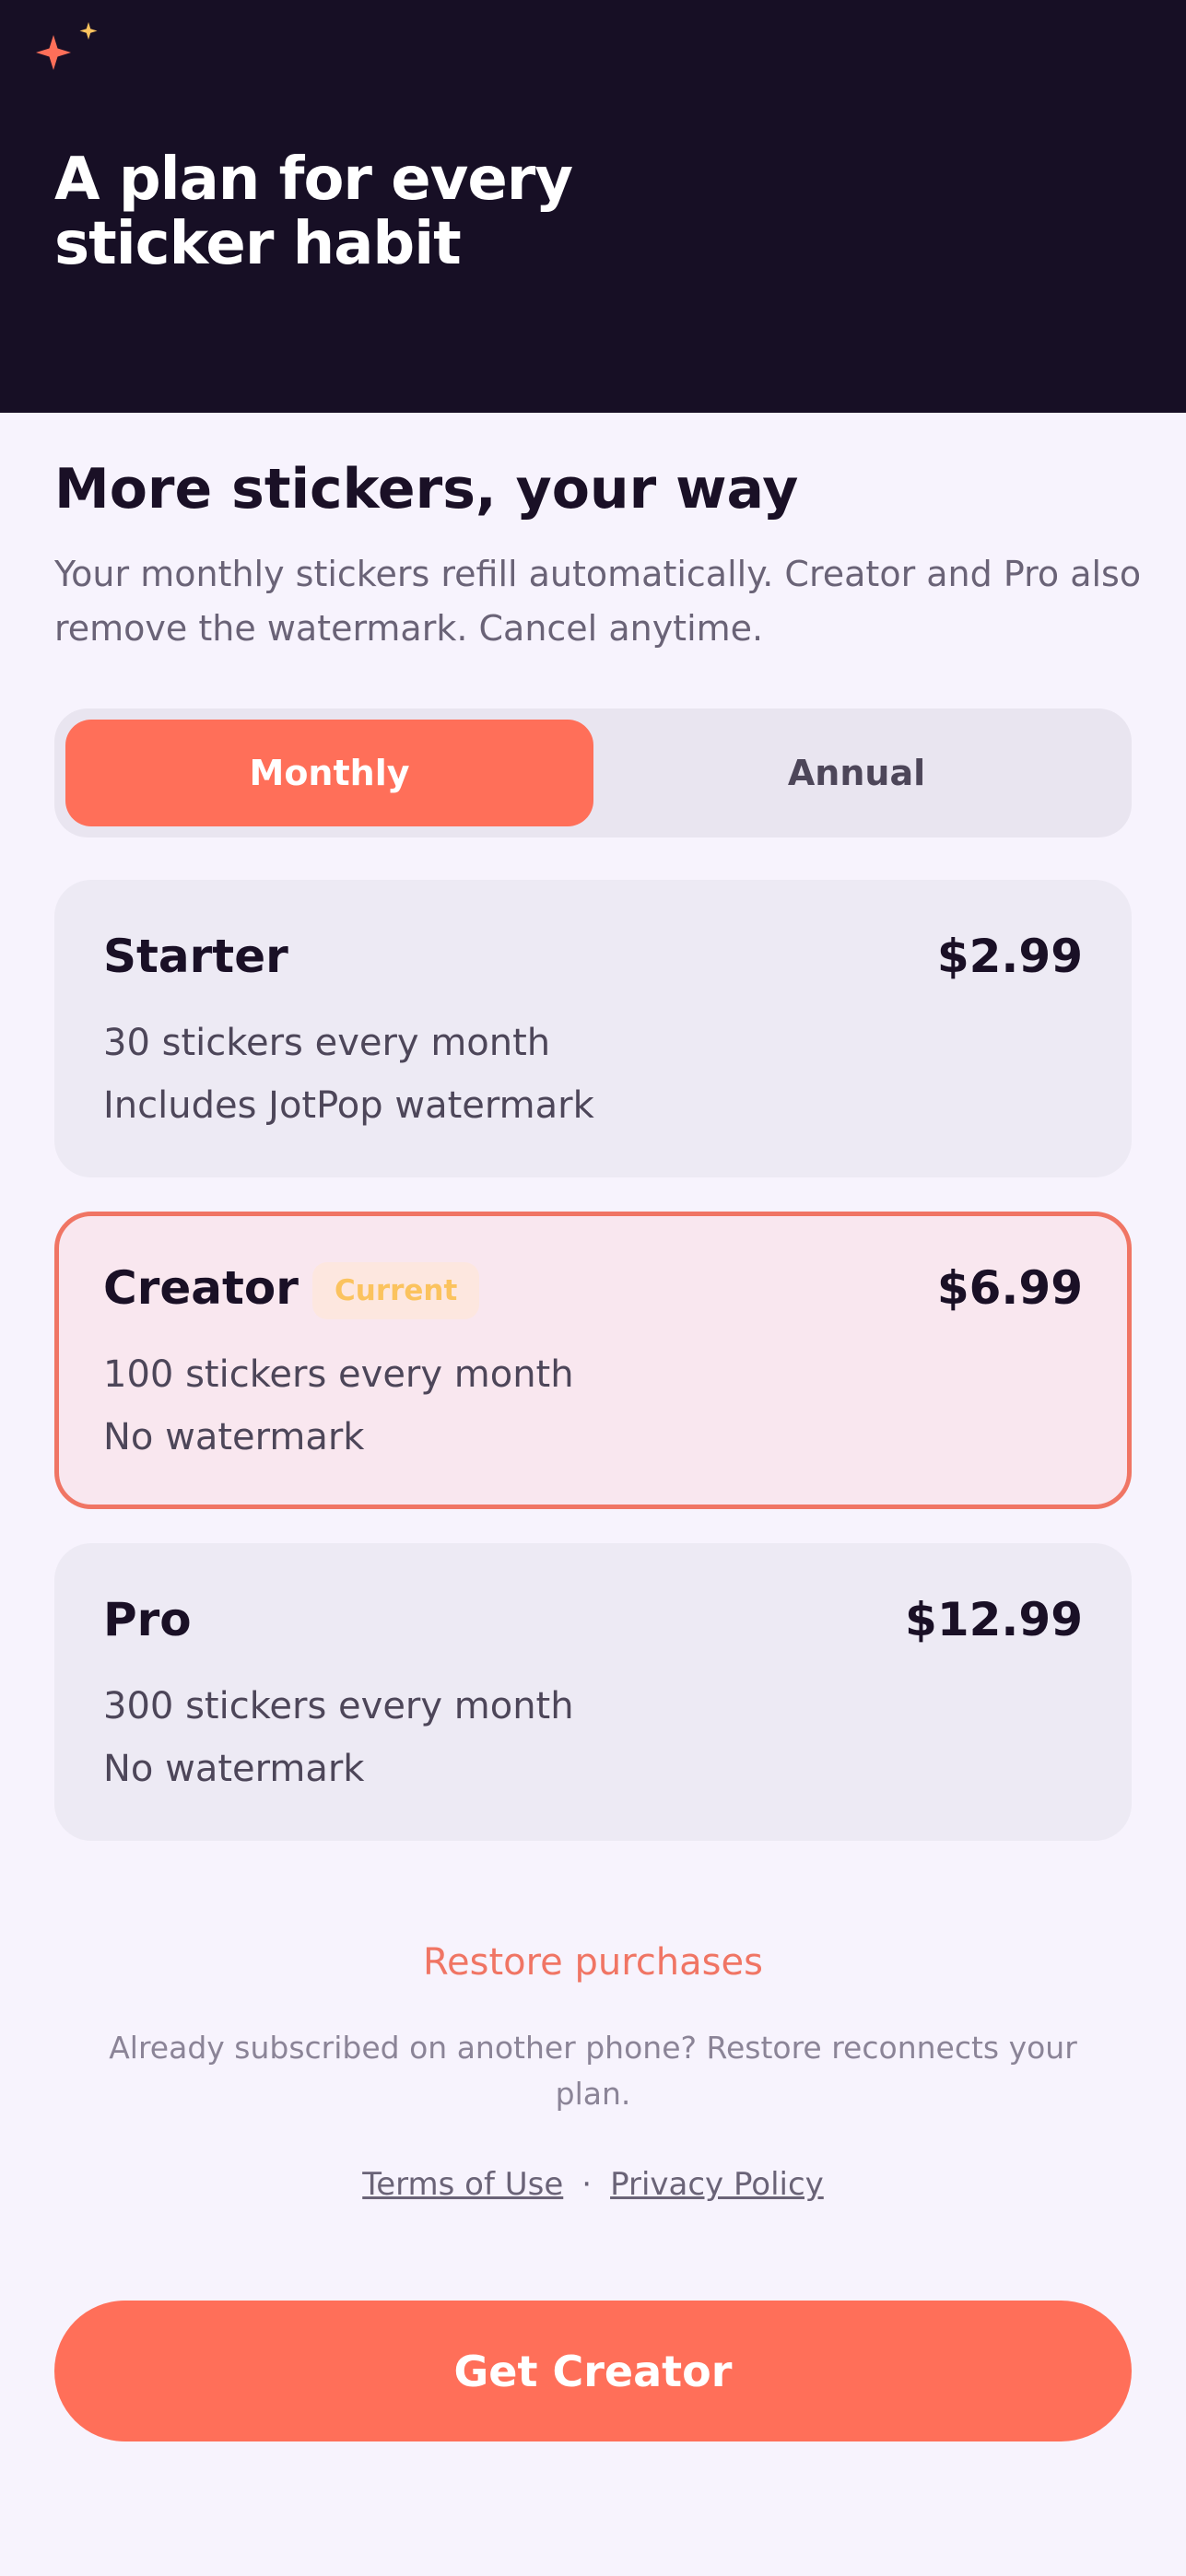 Image resolution: width=1186 pixels, height=2576 pixels. What do you see at coordinates (147, 1619) in the screenshot?
I see `plan-name: Pro` at bounding box center [147, 1619].